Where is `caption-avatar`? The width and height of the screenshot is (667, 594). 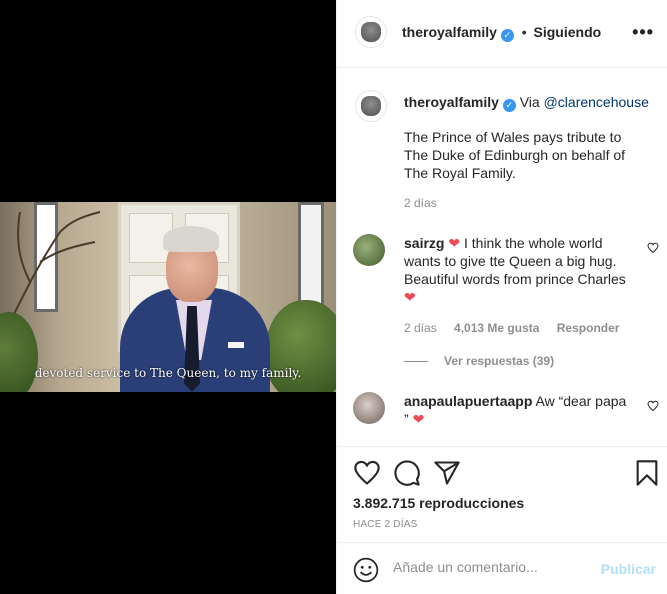
caption-avatar is located at coordinates (371, 106).